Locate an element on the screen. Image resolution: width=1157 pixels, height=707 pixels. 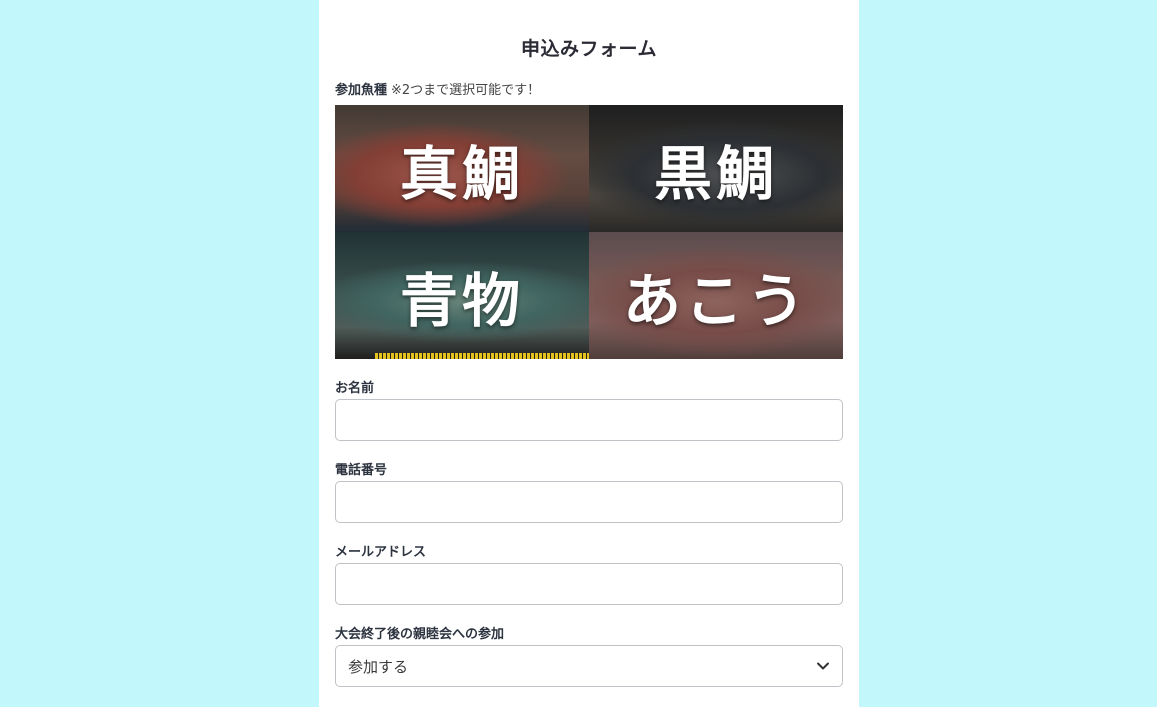
measuring-tape is located at coordinates (482, 356).